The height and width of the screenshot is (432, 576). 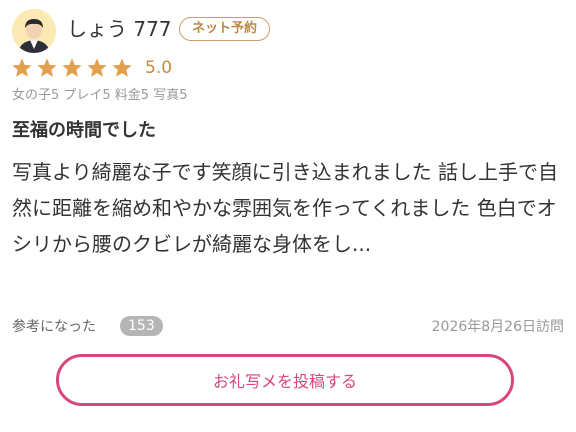 What do you see at coordinates (141, 326) in the screenshot?
I see `helpful-count-badge: 153` at bounding box center [141, 326].